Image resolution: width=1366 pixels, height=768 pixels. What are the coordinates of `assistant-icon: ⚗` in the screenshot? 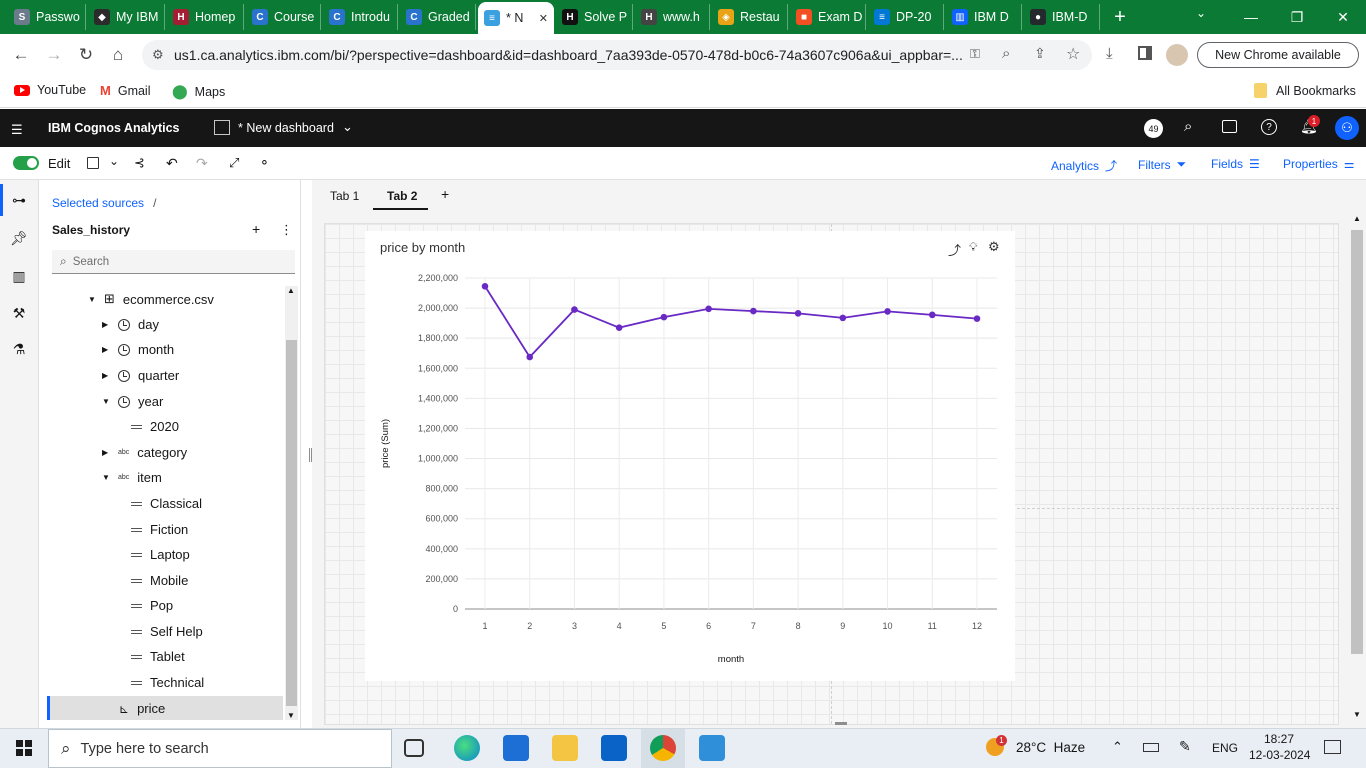 It's located at (19, 349).